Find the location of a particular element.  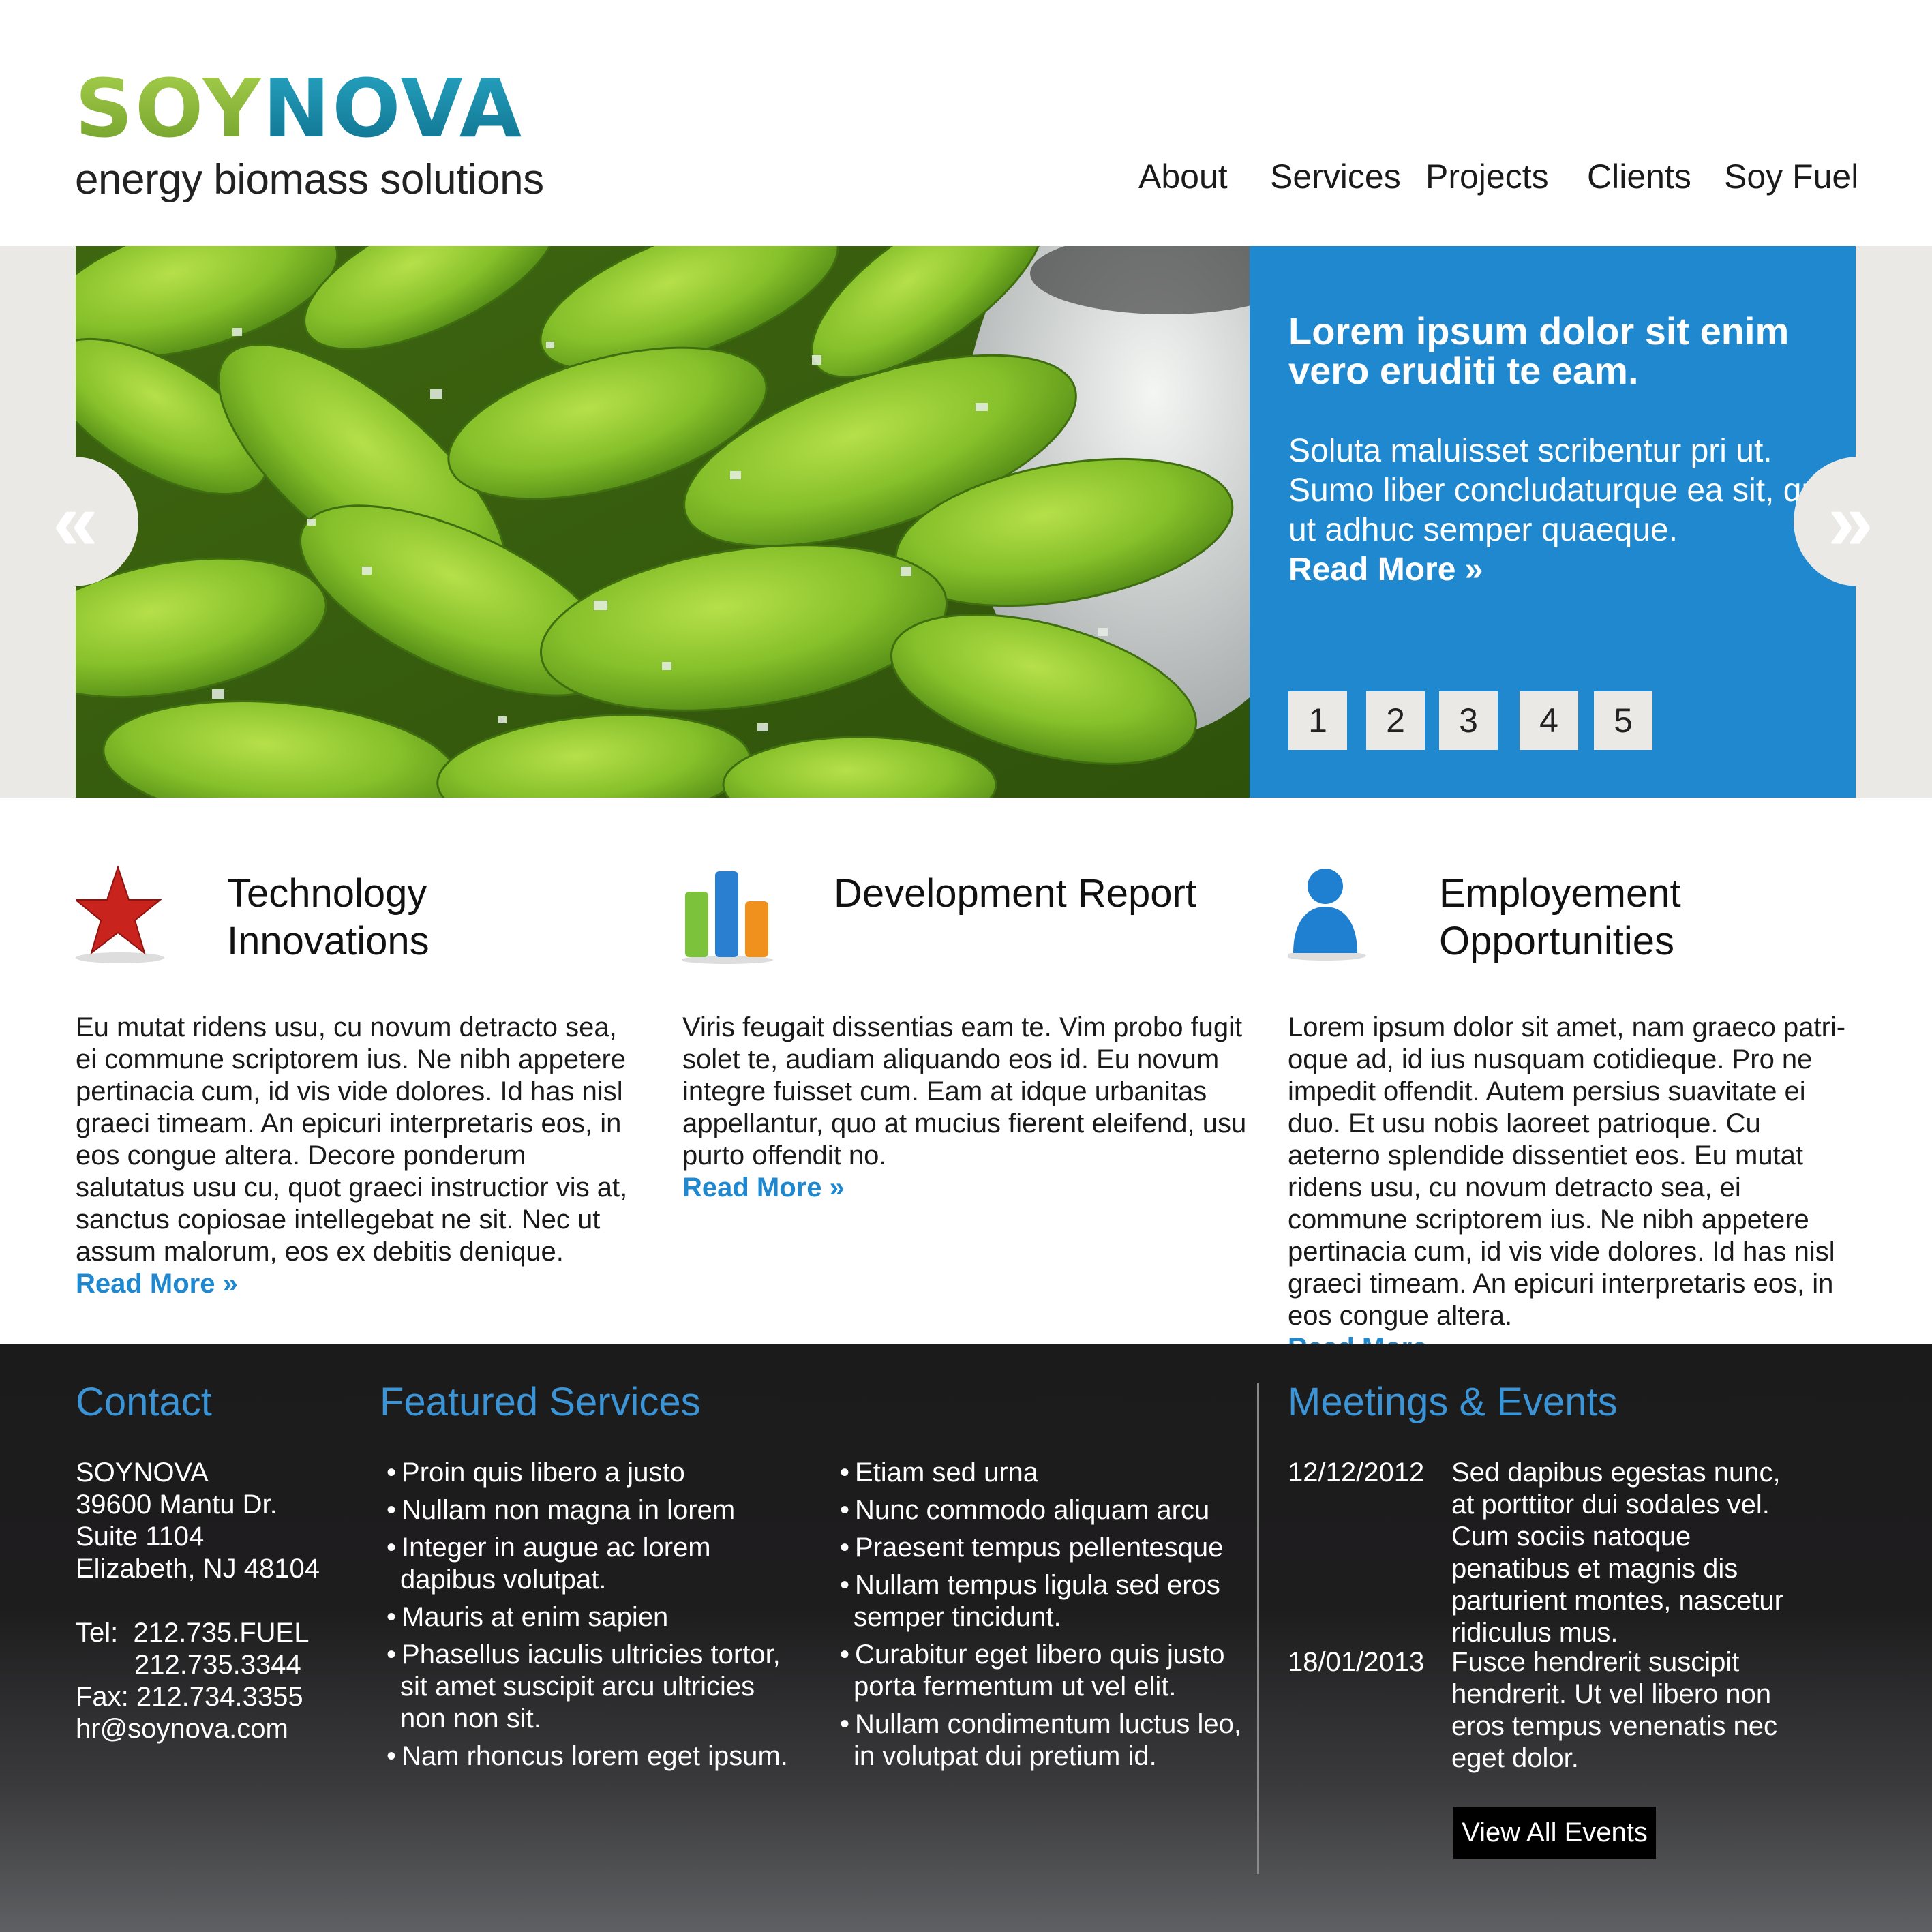

service-link: Proin quis libero a justo is located at coordinates (584, 1473).